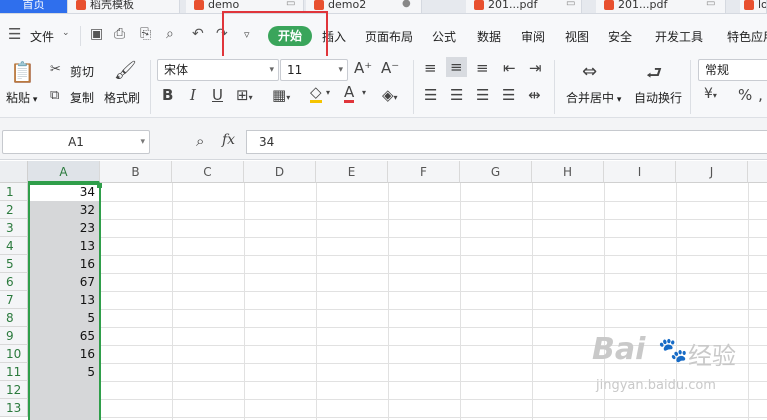  What do you see at coordinates (198, 34) in the screenshot?
I see `undo-icon: ↶` at bounding box center [198, 34].